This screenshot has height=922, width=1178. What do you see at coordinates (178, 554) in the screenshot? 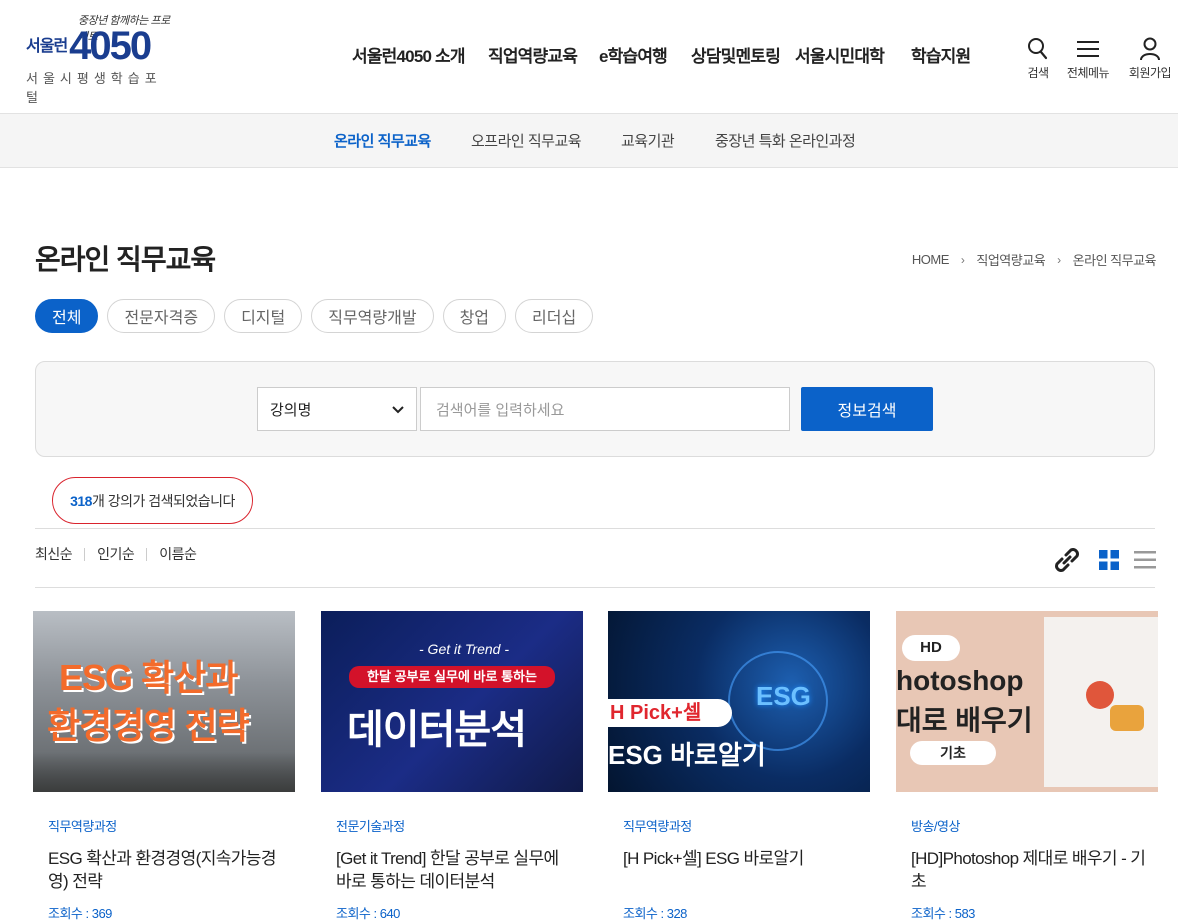
I see `sort-name: 이름순` at bounding box center [178, 554].